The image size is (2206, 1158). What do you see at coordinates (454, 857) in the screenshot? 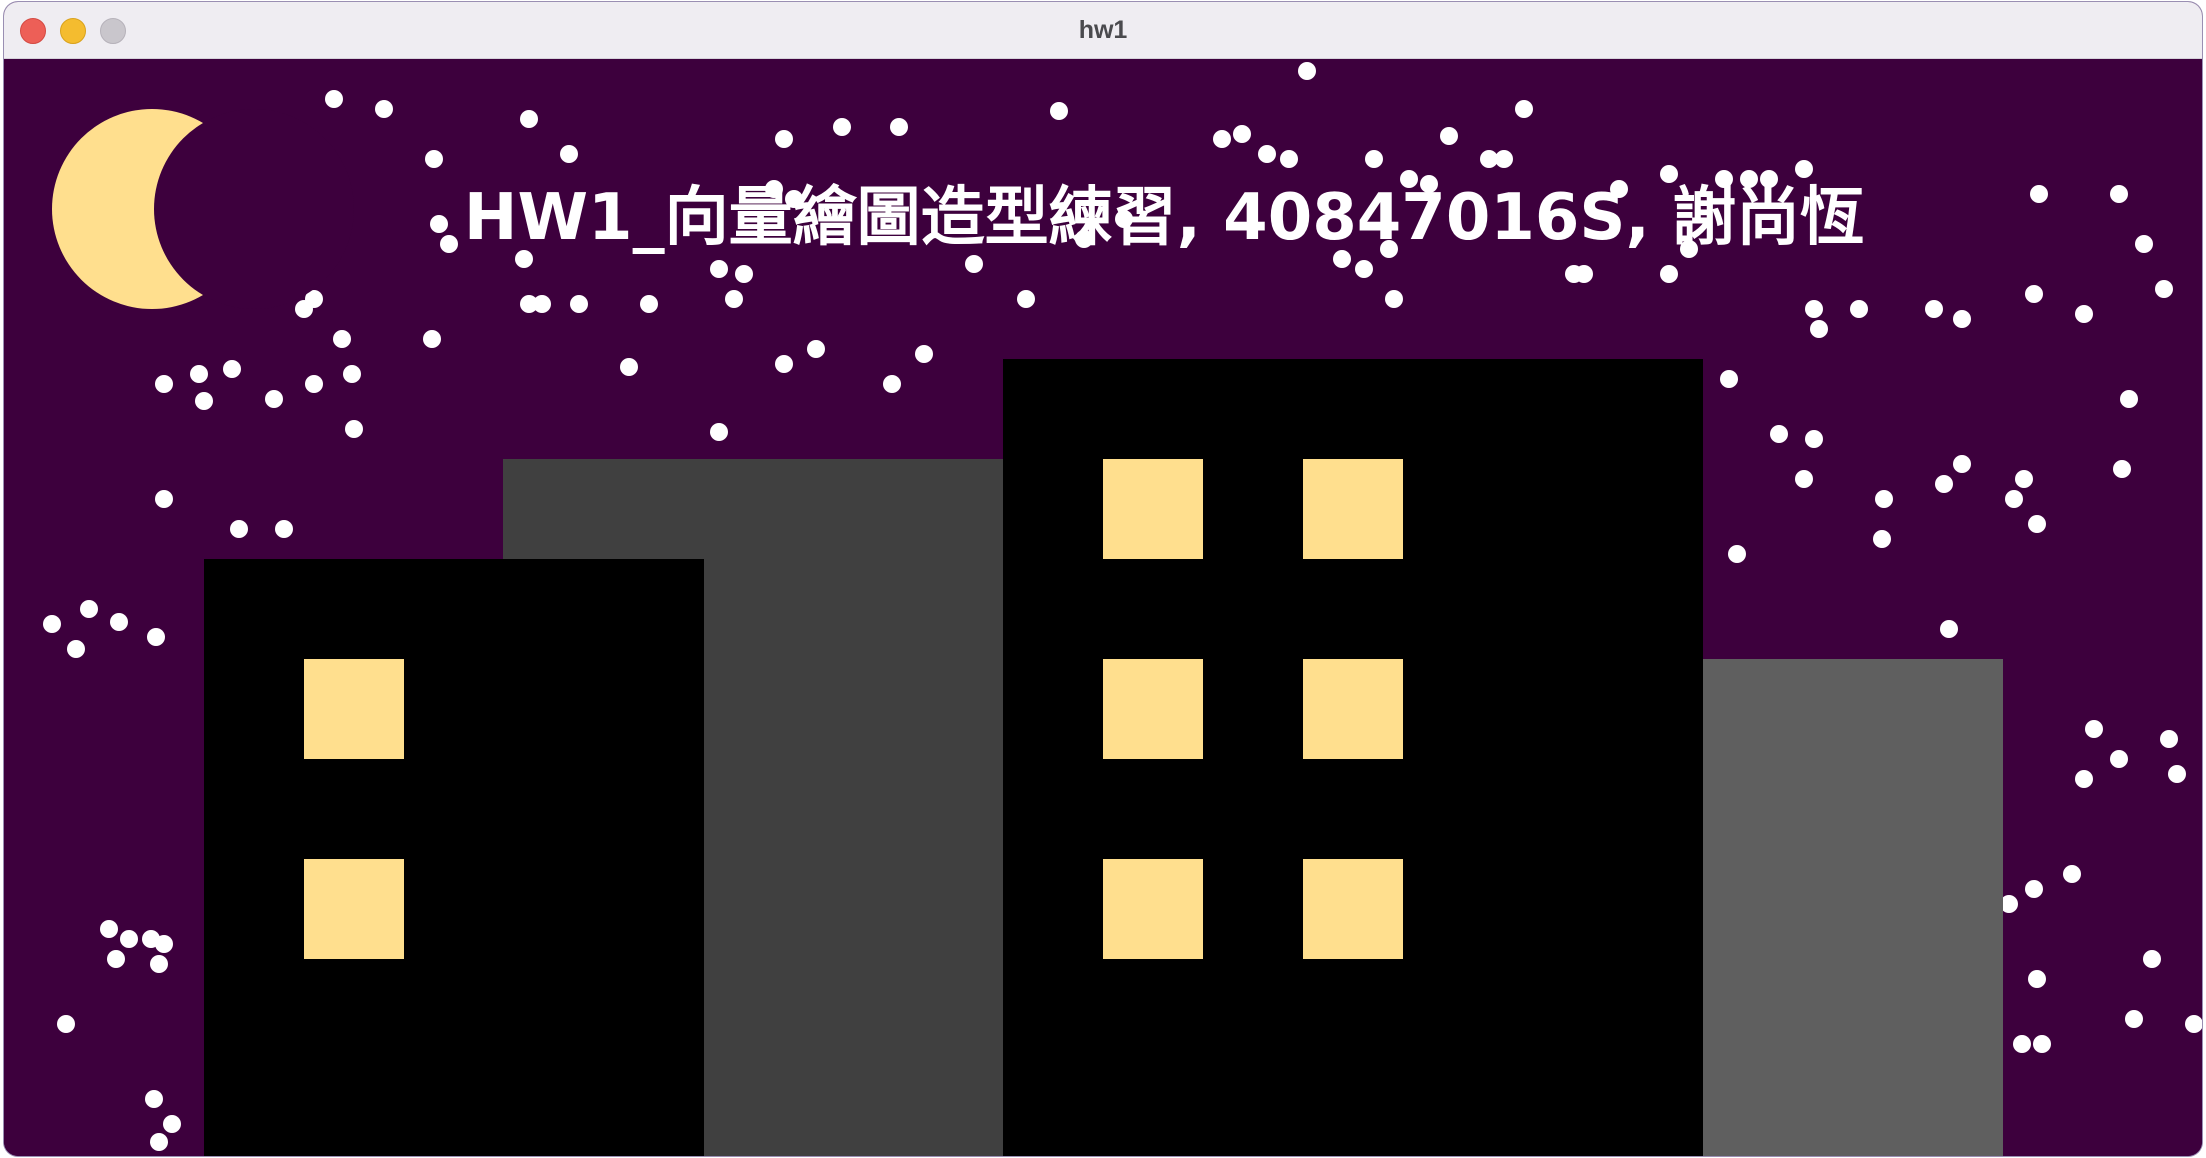
I see `building-left` at bounding box center [454, 857].